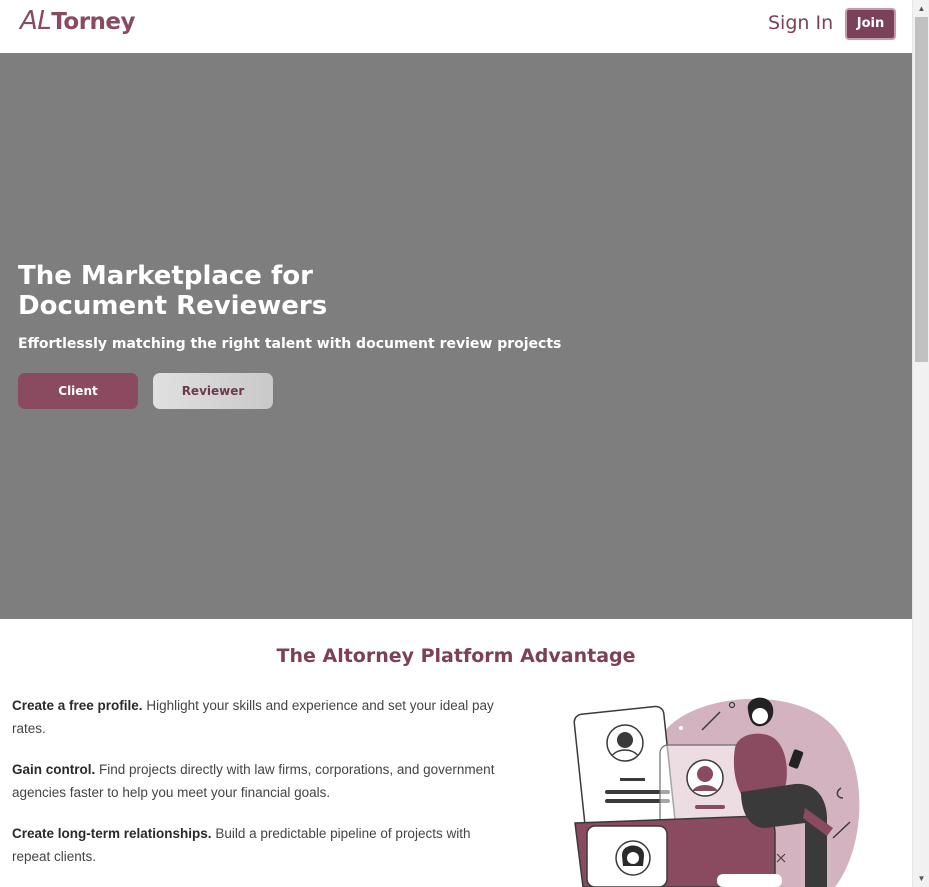 The height and width of the screenshot is (887, 929). Describe the element at coordinates (112, 833) in the screenshot. I see `feature-heading: Create long-term relationships.` at that location.